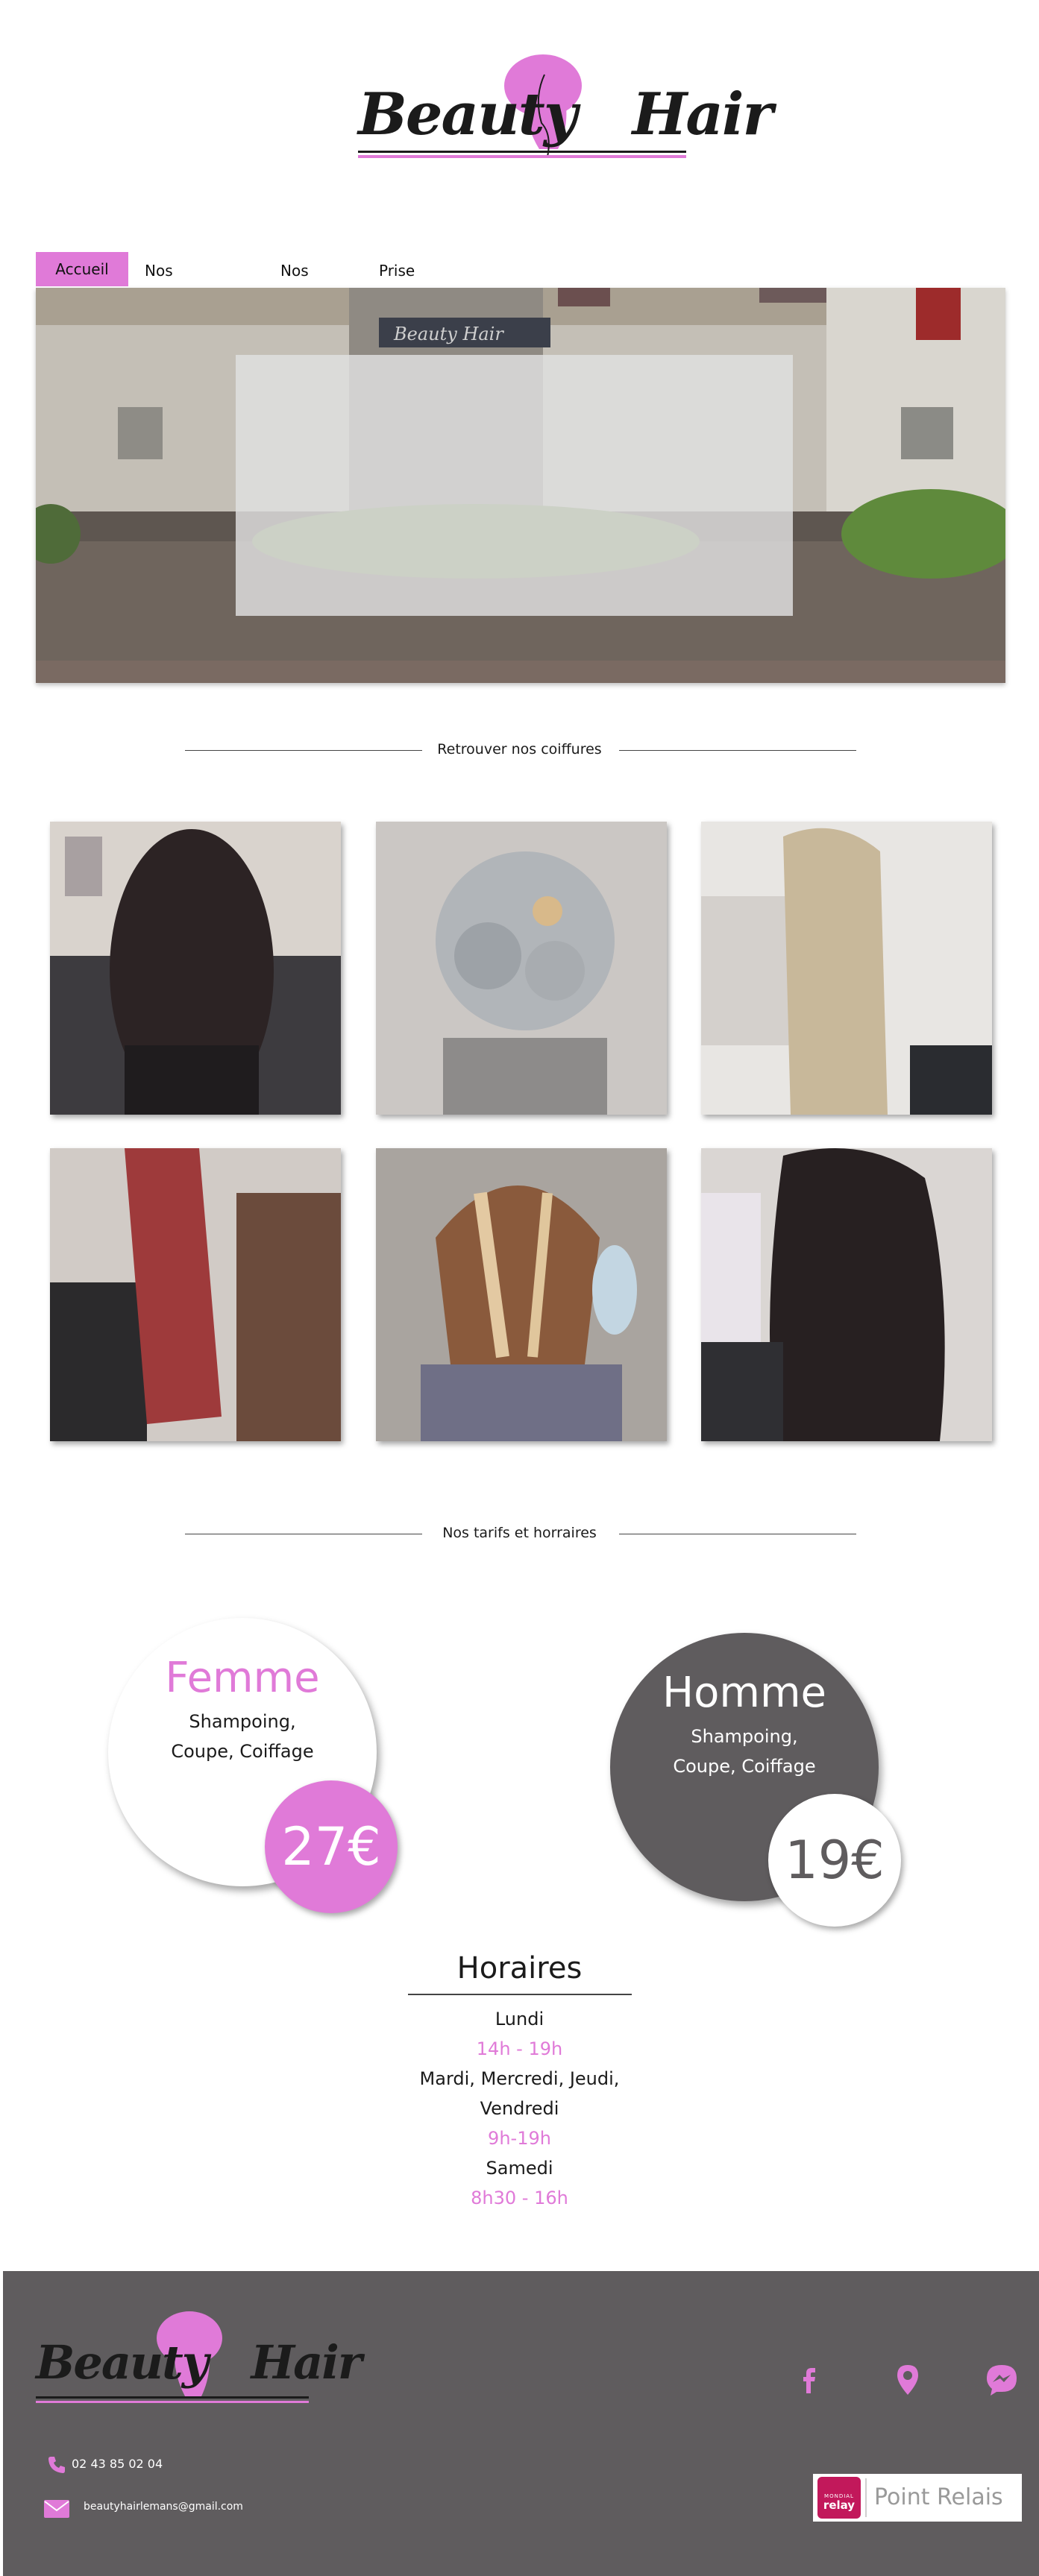 The width and height of the screenshot is (1039, 2576). I want to click on messenger-icon, so click(1002, 2379).